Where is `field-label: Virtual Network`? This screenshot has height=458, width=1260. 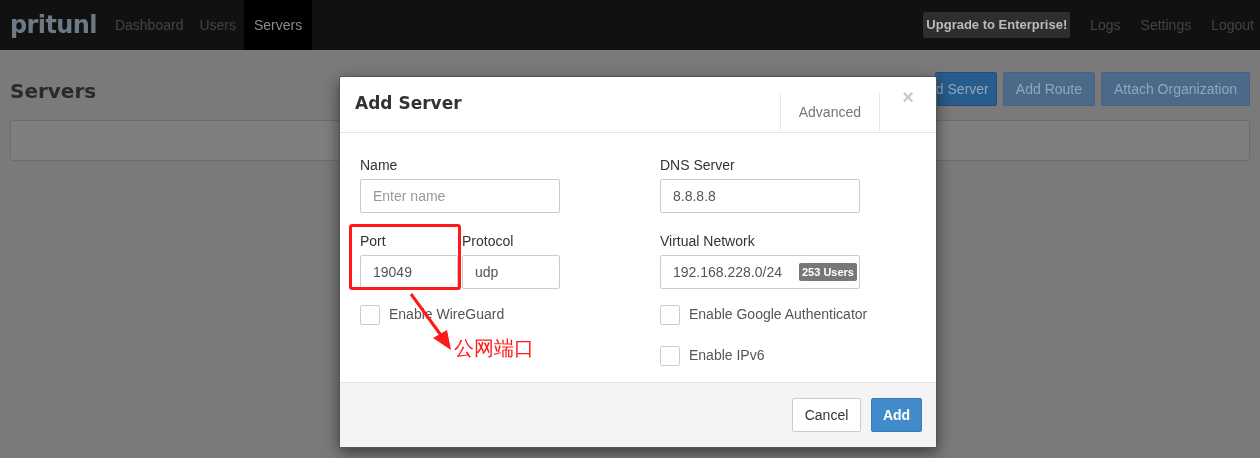 field-label: Virtual Network is located at coordinates (708, 241).